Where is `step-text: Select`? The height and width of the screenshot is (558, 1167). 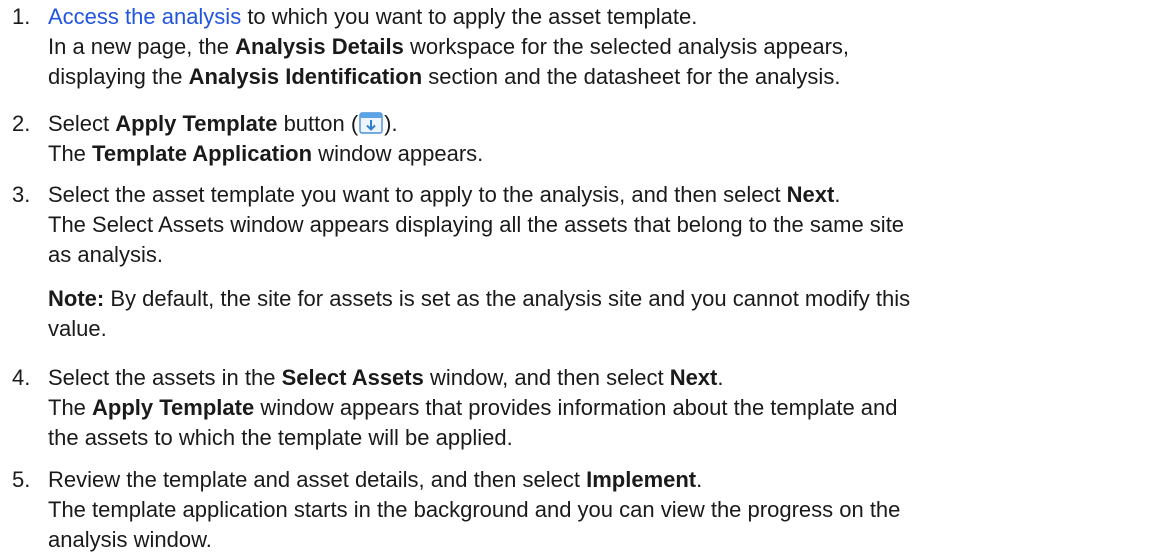 step-text: Select is located at coordinates (82, 123).